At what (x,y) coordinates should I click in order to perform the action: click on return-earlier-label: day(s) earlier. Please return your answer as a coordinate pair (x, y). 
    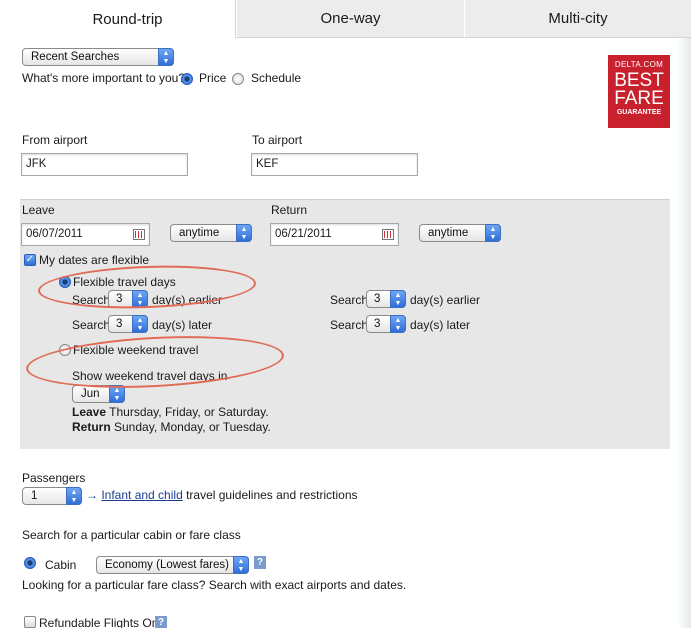
    Looking at the image, I should click on (445, 300).